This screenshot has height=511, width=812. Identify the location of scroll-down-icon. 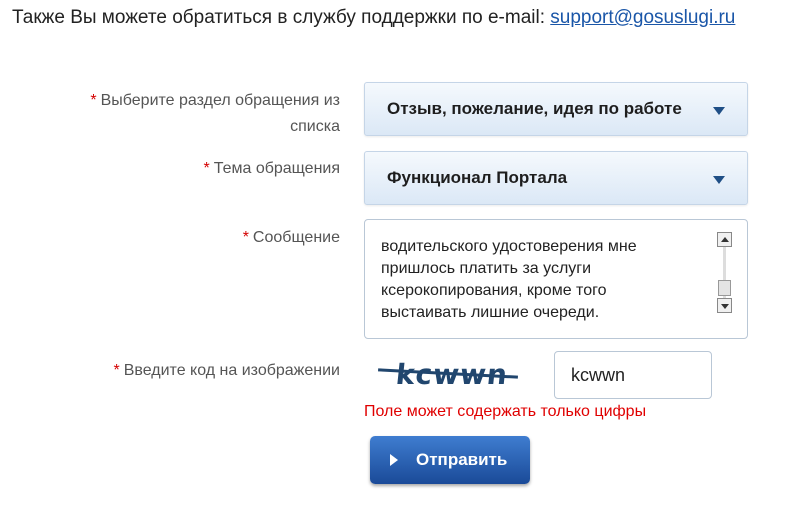
(724, 305).